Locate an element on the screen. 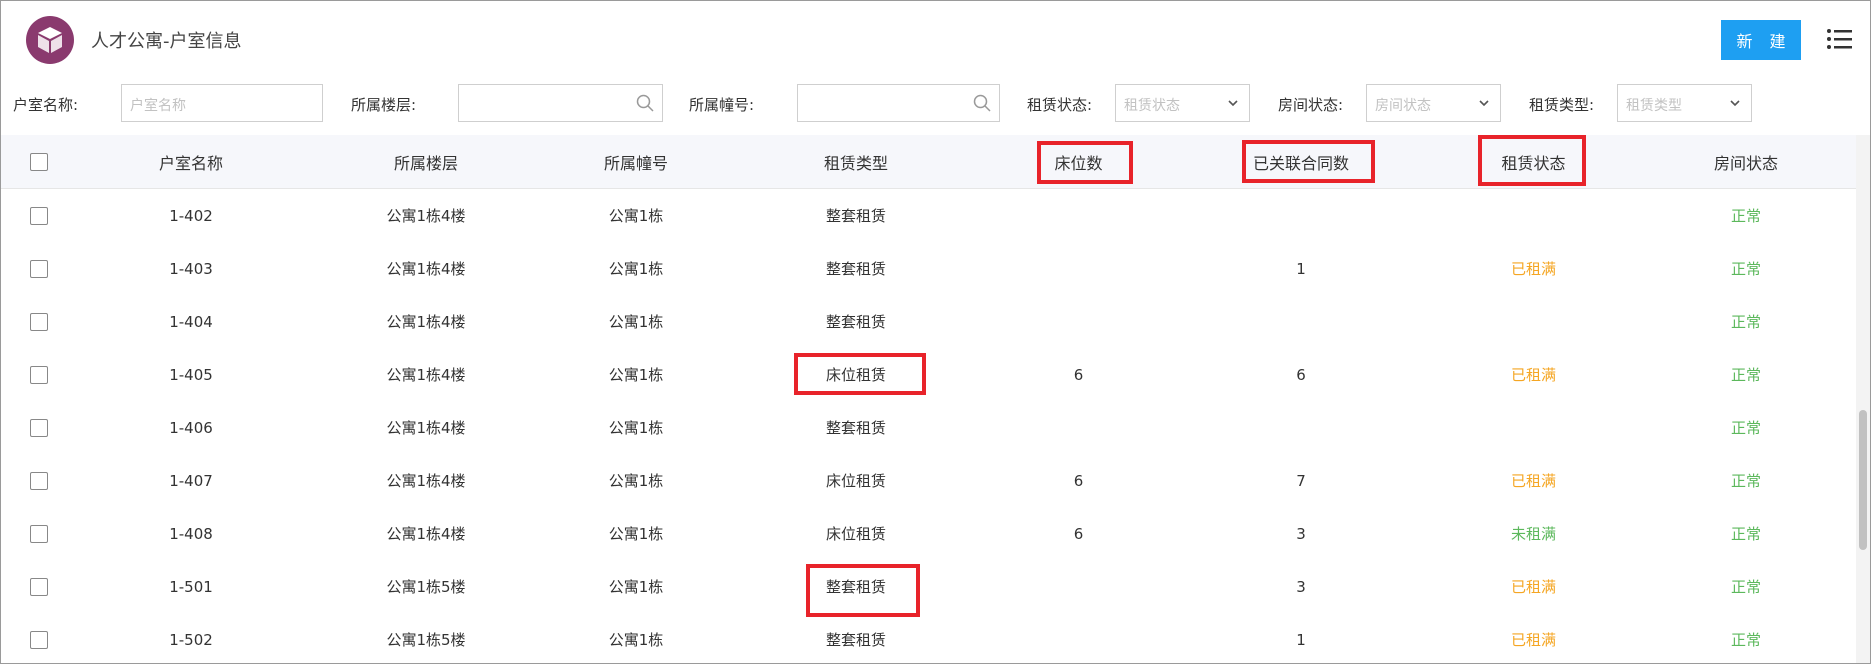  table-row: 1-405 公寓1栋4楼 公寓1栋 床位租赁 6 6 已租满 正常 is located at coordinates (928, 375).